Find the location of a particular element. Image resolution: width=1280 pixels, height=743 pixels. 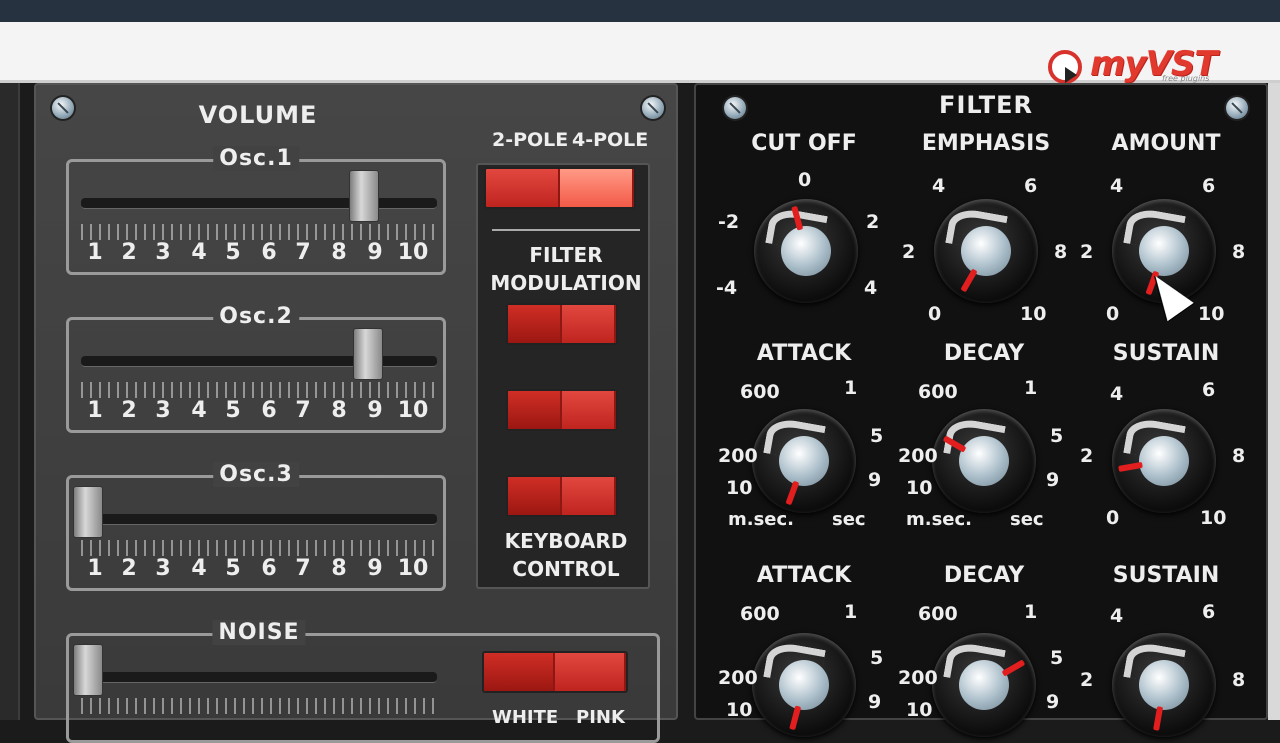

scale-number: 1 is located at coordinates (95, 410).